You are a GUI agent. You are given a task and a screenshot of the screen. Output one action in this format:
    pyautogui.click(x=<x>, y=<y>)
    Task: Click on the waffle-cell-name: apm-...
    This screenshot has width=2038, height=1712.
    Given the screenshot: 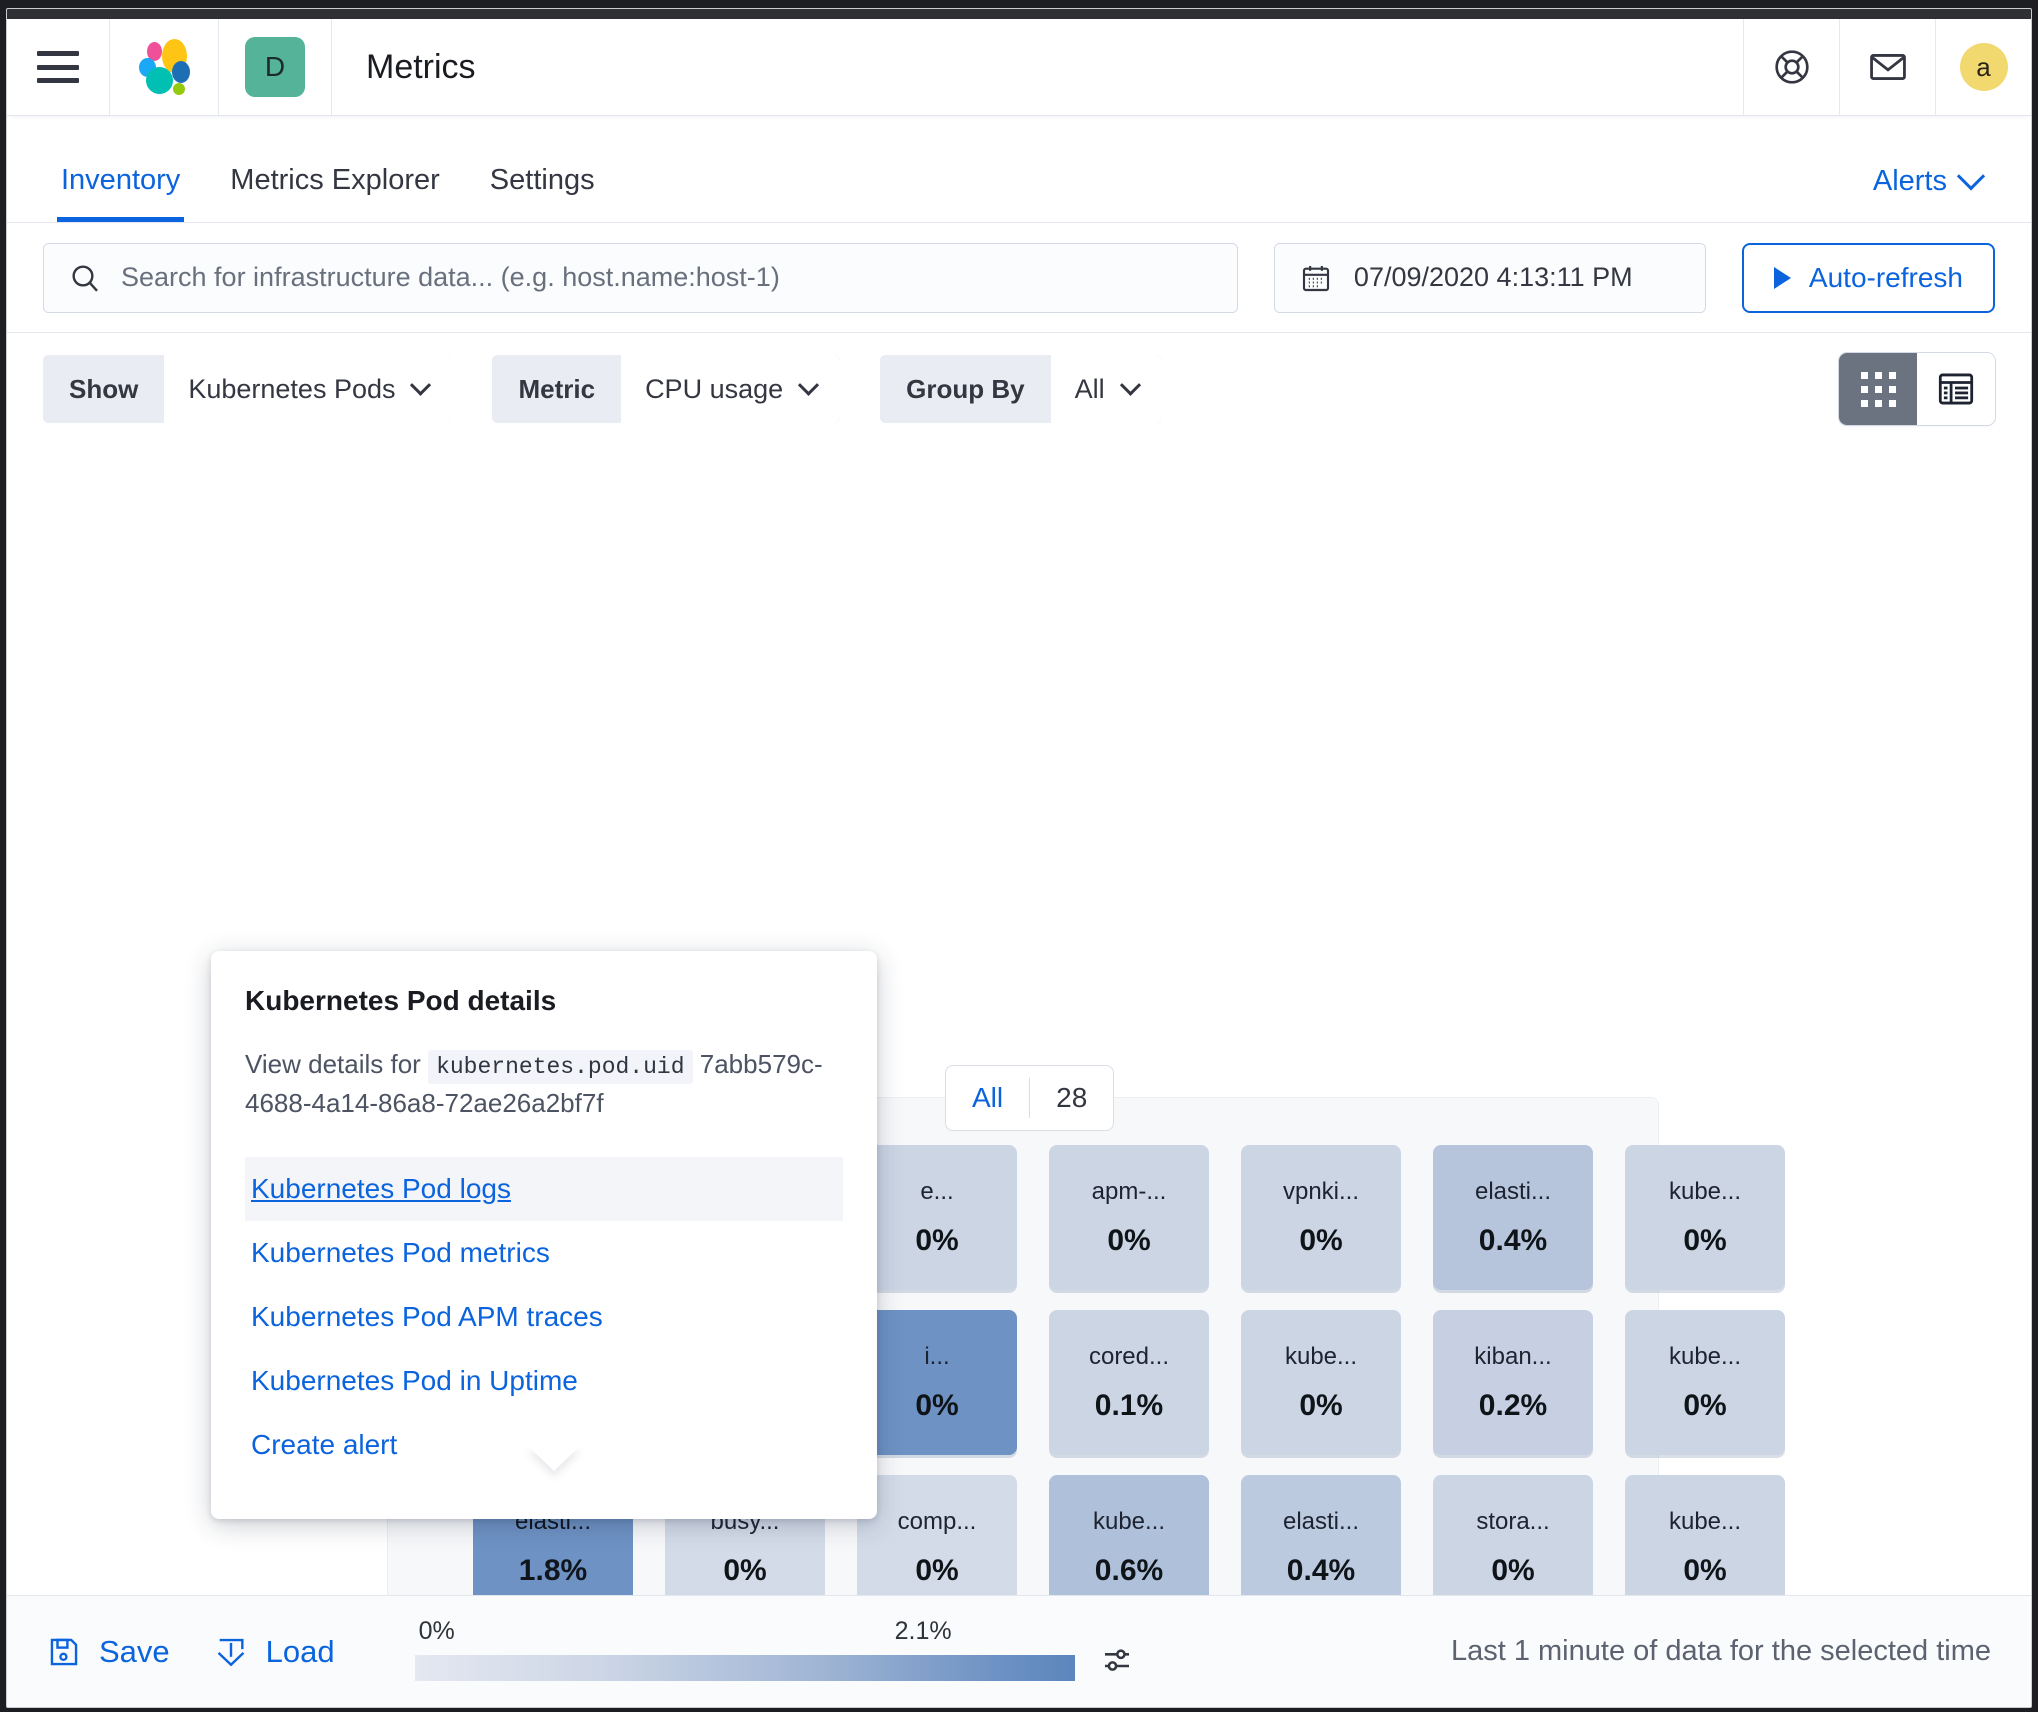 What is the action you would take?
    pyautogui.click(x=1129, y=1191)
    